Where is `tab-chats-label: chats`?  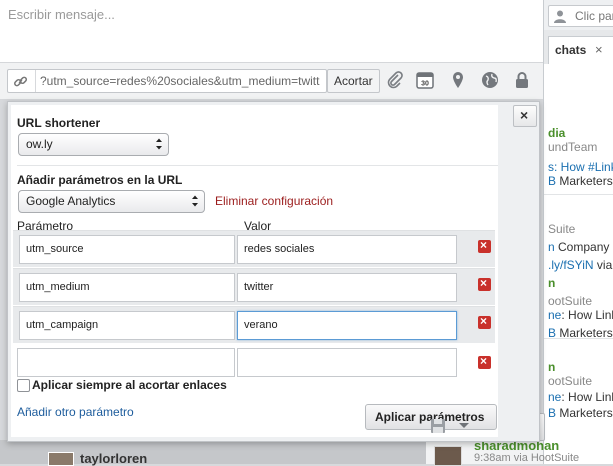
tab-chats-label: chats is located at coordinates (571, 50).